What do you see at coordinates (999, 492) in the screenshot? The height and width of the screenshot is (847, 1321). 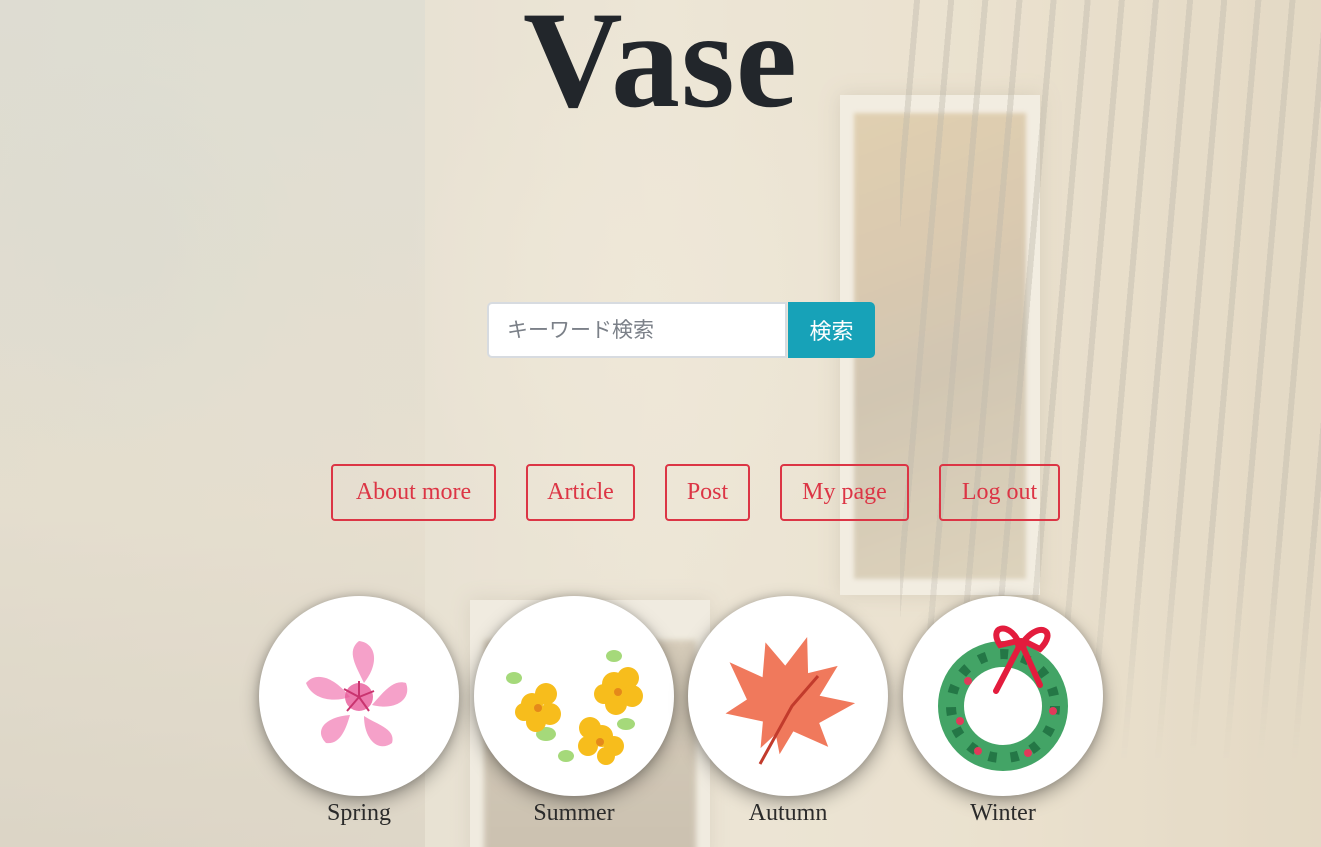 I see `log-out-button: Log out` at bounding box center [999, 492].